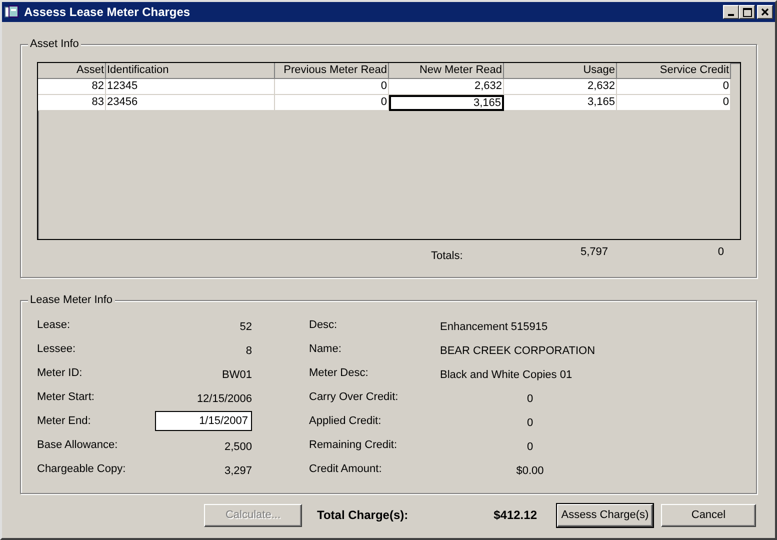 The image size is (777, 540). I want to click on field-label: Base Allowance:, so click(78, 445).